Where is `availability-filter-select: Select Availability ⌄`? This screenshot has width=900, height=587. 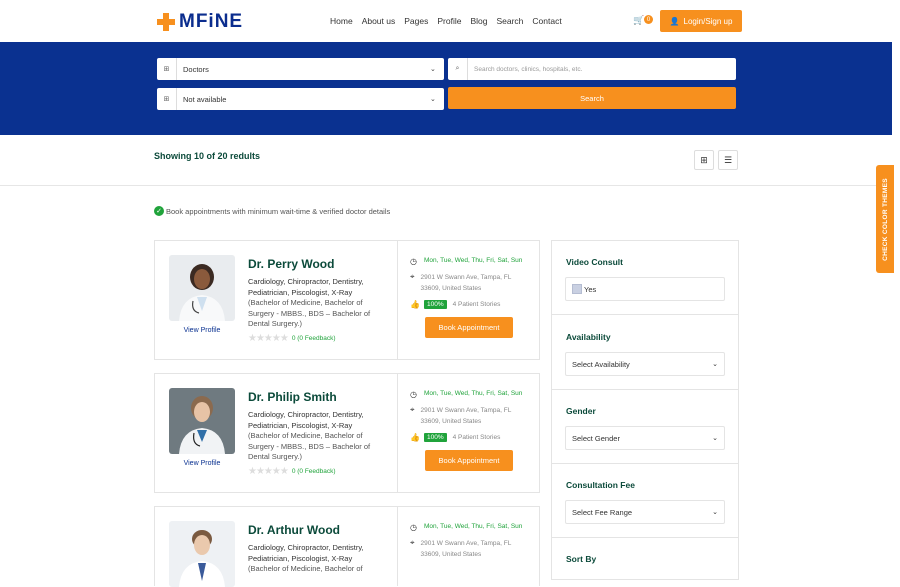 availability-filter-select: Select Availability ⌄ is located at coordinates (645, 364).